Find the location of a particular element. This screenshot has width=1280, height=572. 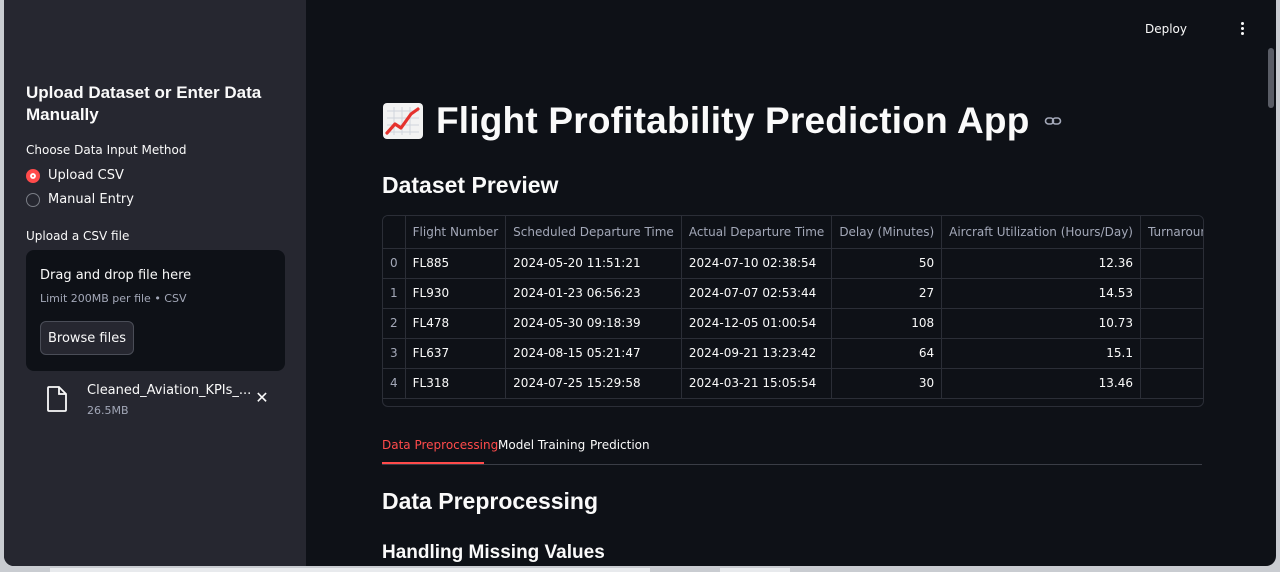

table-cell: 2024-07-07 02:53:44 is located at coordinates (757, 293).